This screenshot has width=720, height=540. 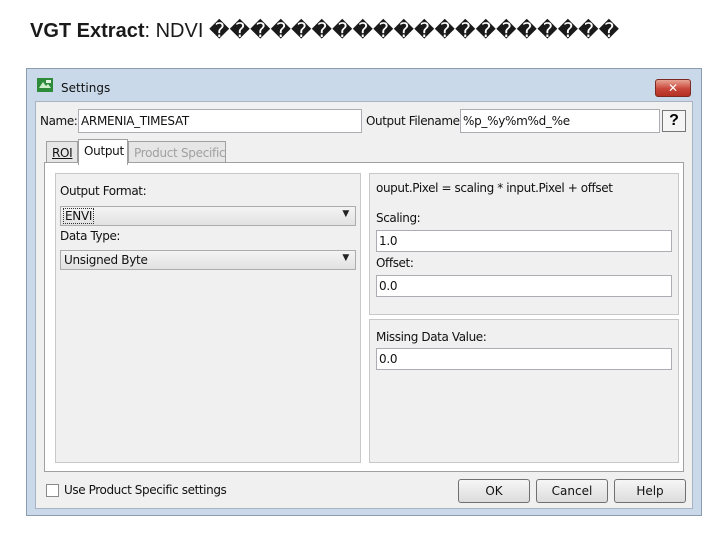 What do you see at coordinates (90, 236) in the screenshot?
I see `data-type-label: Data Type:` at bounding box center [90, 236].